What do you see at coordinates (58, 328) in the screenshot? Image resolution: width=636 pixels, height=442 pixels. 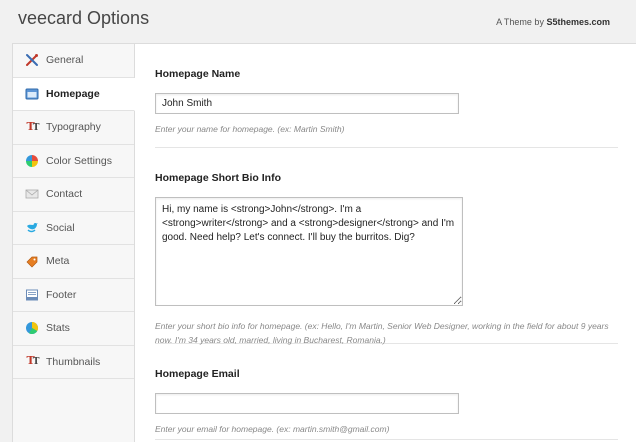 I see `sidebar-item-label: Stats` at bounding box center [58, 328].